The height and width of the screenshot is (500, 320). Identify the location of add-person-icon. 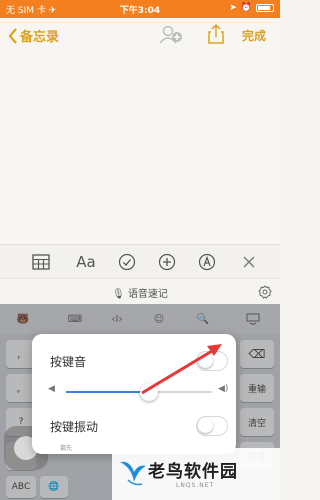
(171, 34).